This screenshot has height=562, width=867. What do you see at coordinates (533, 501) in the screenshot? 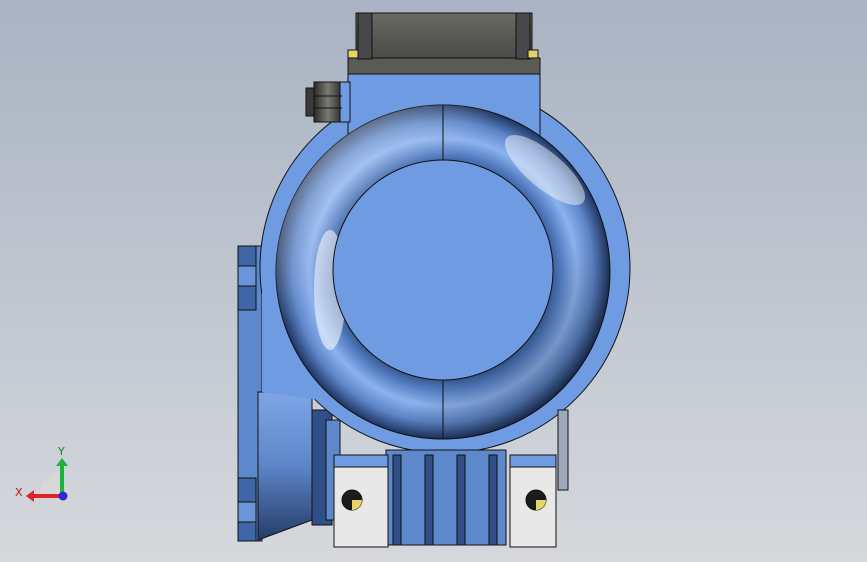
I see `mounting-foot-right` at bounding box center [533, 501].